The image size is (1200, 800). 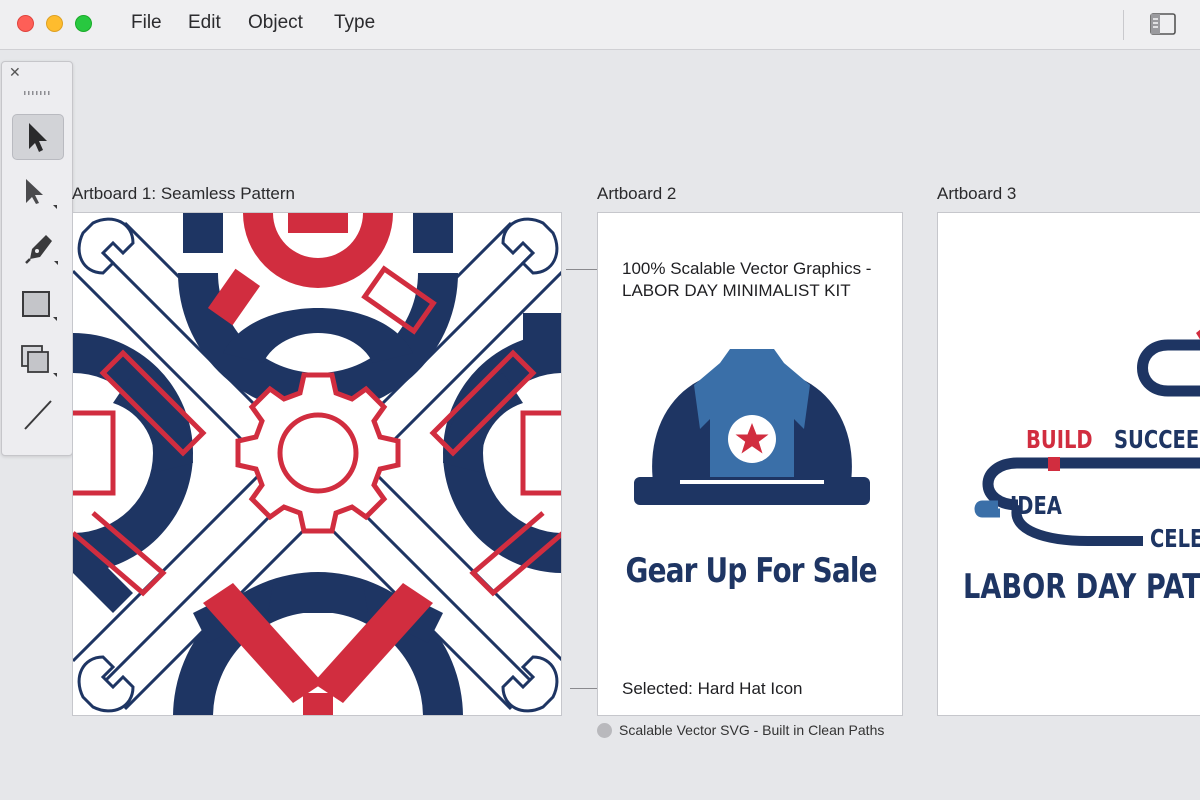 What do you see at coordinates (1157, 439) in the screenshot?
I see `word-succeed: SUCCEED` at bounding box center [1157, 439].